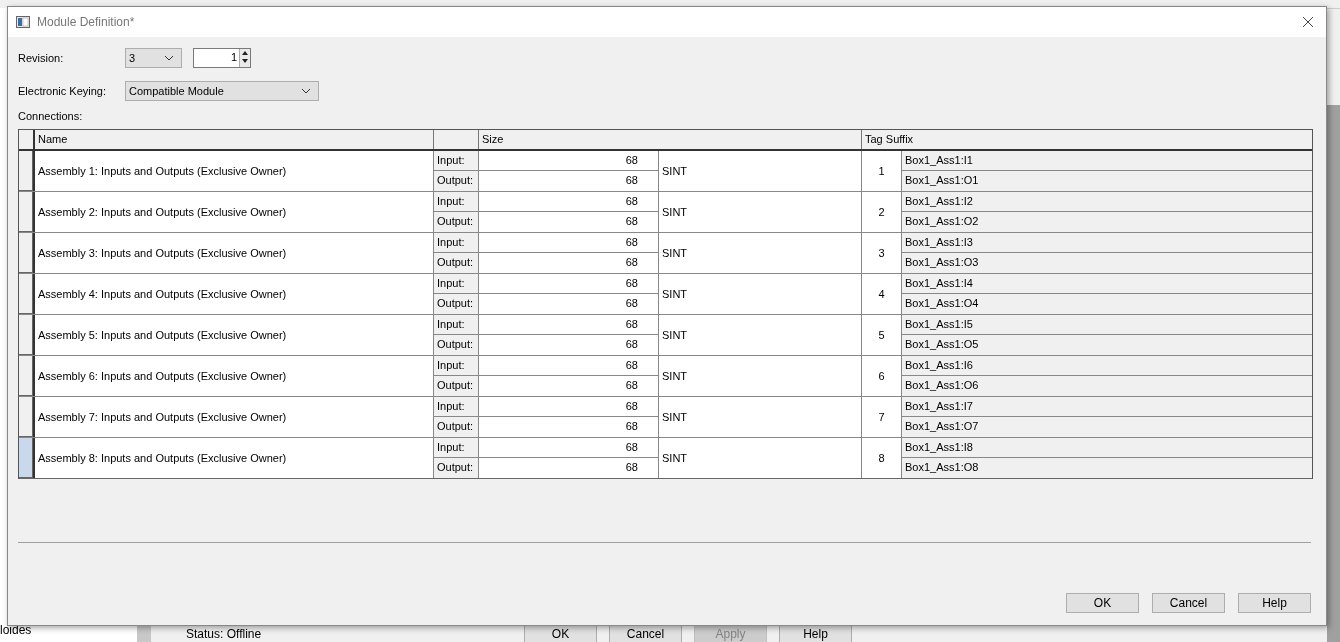  What do you see at coordinates (234, 335) in the screenshot?
I see `table-cell: Assembly 5: Inputs and Outputs (Exclusive Owner)` at bounding box center [234, 335].